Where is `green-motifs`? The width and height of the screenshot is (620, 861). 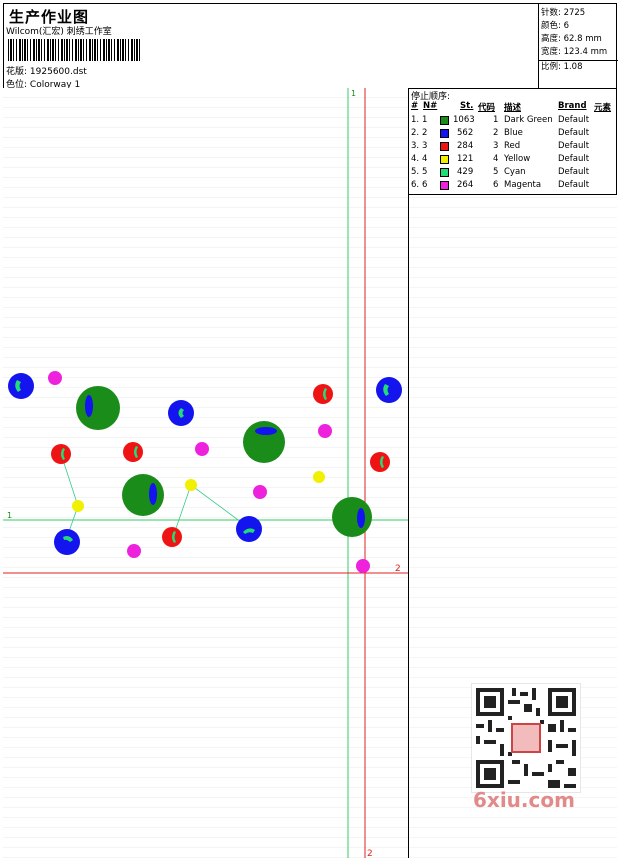
green-motifs is located at coordinates (224, 461).